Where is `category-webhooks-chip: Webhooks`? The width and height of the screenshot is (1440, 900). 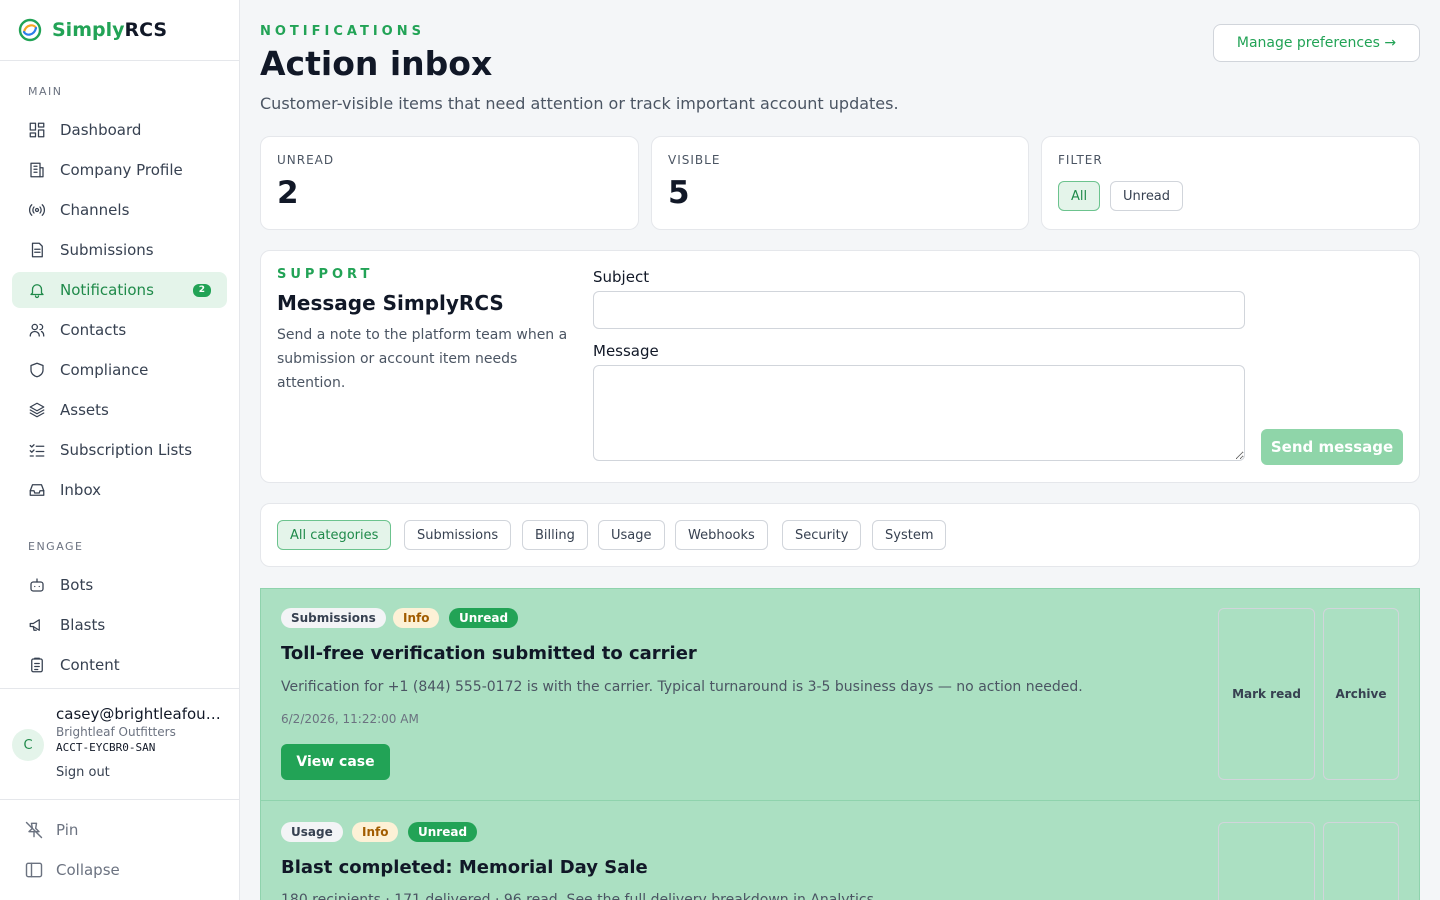 category-webhooks-chip: Webhooks is located at coordinates (721, 535).